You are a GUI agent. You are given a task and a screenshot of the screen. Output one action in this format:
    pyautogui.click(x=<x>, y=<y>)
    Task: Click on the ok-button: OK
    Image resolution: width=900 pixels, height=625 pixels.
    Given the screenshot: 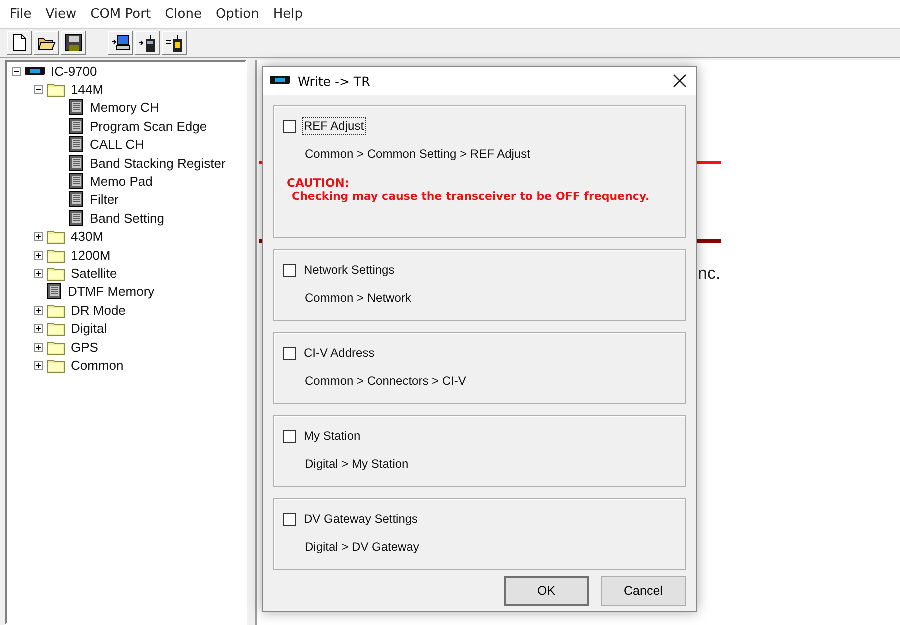 What is the action you would take?
    pyautogui.click(x=546, y=591)
    